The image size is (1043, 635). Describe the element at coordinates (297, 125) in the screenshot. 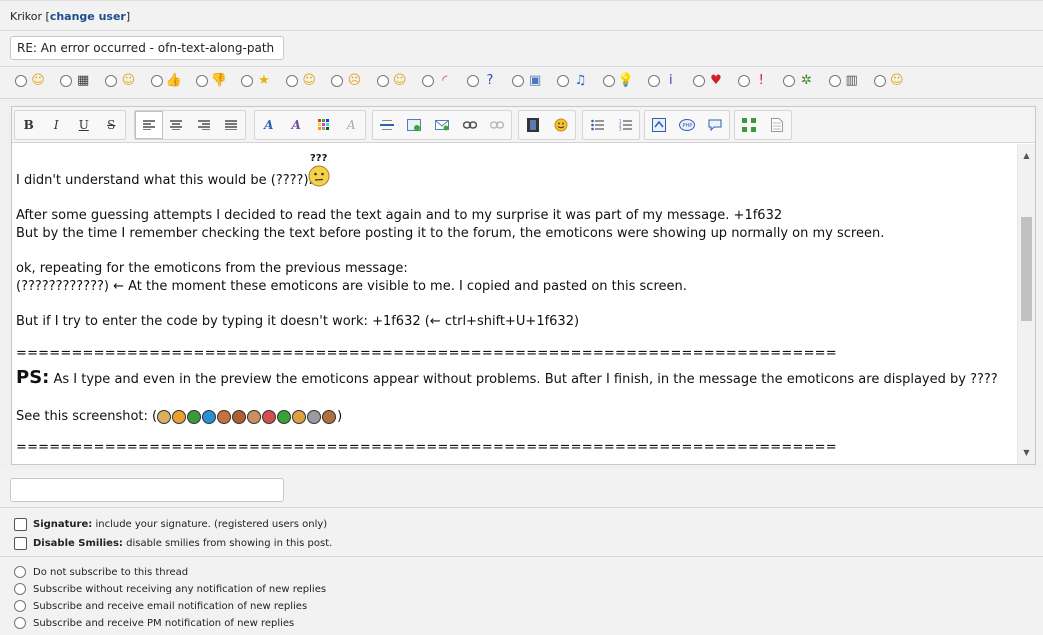

I see `font-size-icon: A` at that location.